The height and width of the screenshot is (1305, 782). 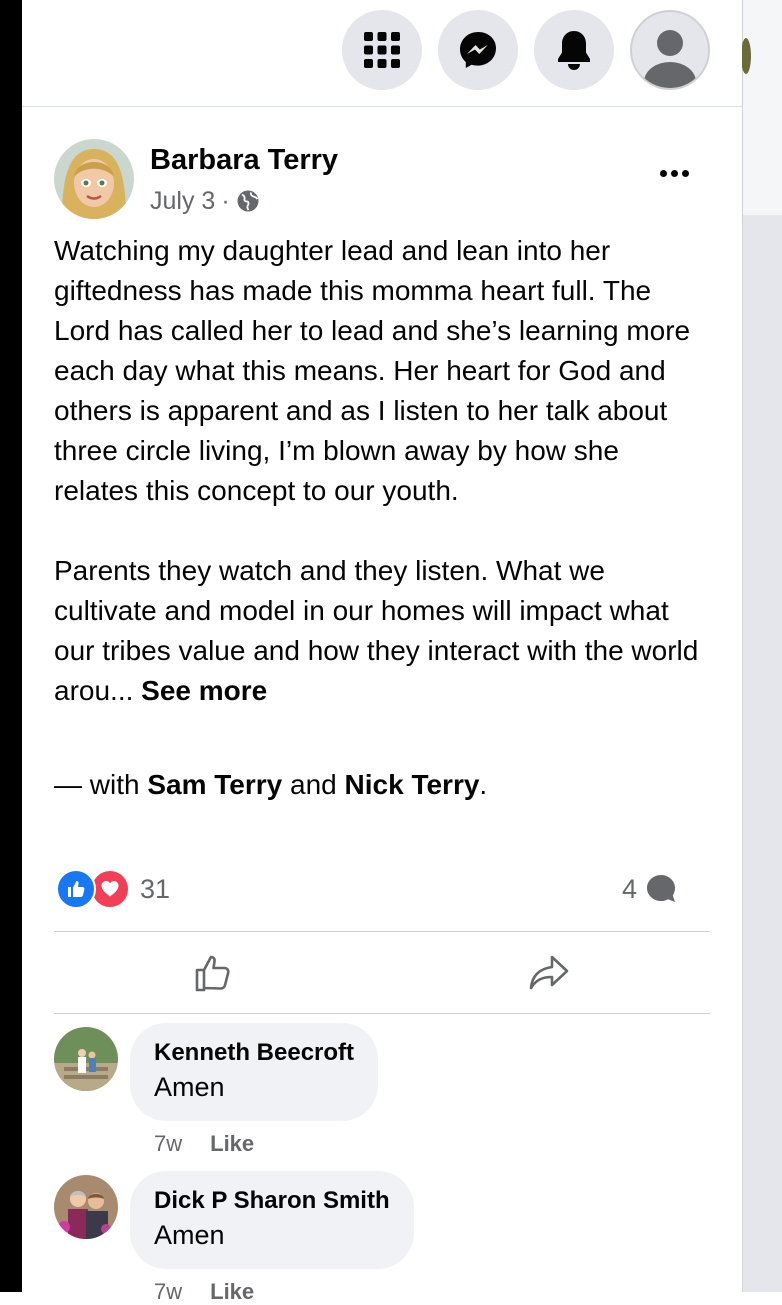 I want to click on more-options-button, so click(x=674, y=173).